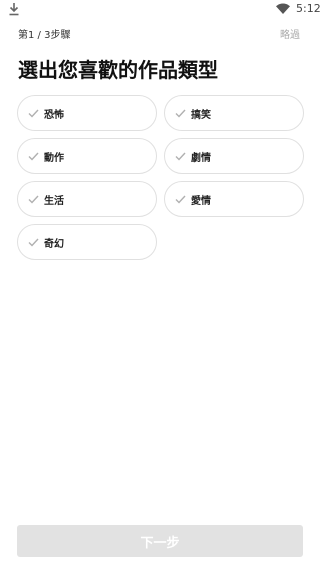 This screenshot has height=568, width=320. What do you see at coordinates (234, 113) in the screenshot?
I see `genre-chip-comedy: 搞笑` at bounding box center [234, 113].